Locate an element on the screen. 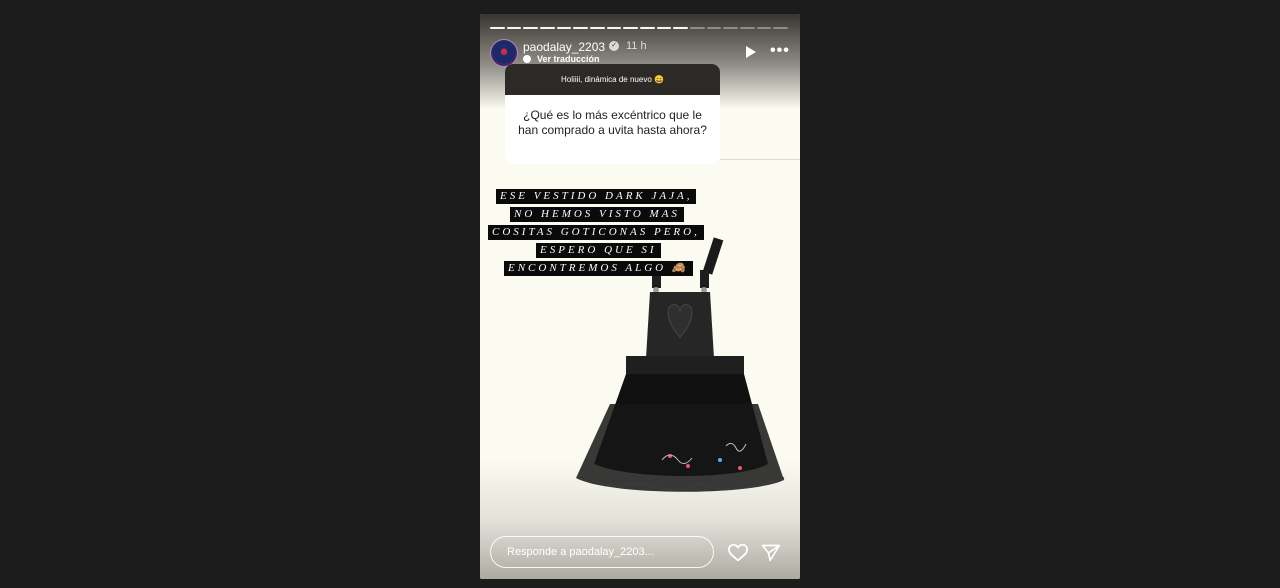 This screenshot has height=588, width=1280. username-link: paodalay_2203 is located at coordinates (564, 47).